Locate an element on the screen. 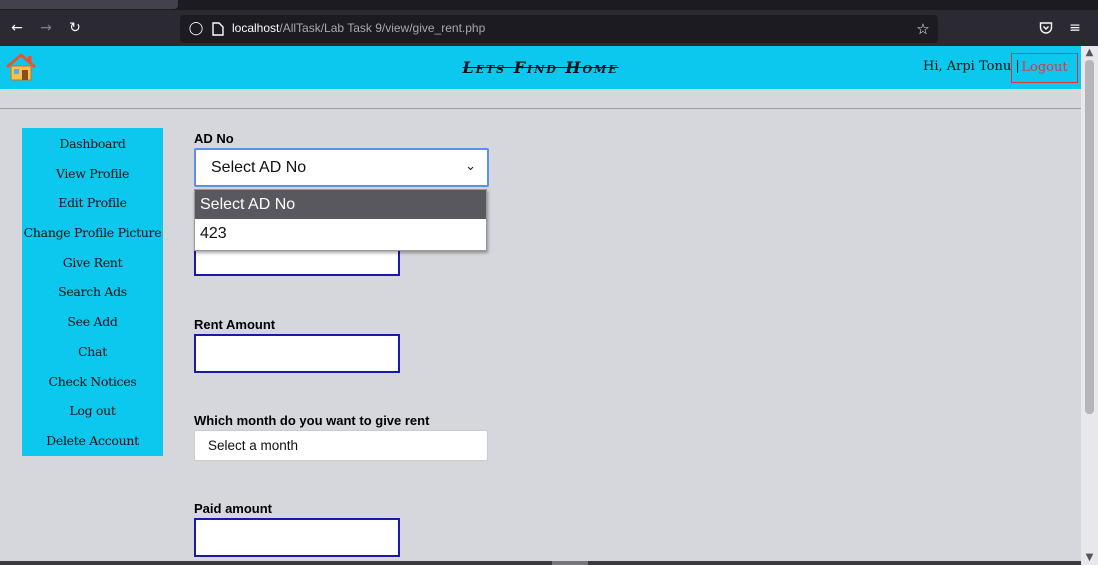  scroll-down-icon: ▼ is located at coordinates (1089, 558).